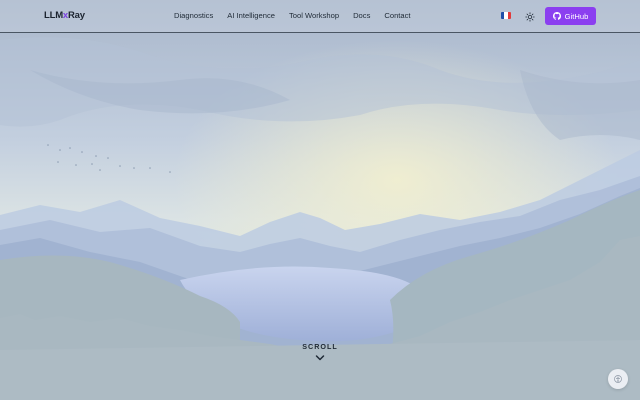 This screenshot has width=640, height=400. Describe the element at coordinates (361, 15) in the screenshot. I see `nav-link-docs: Docs` at that location.